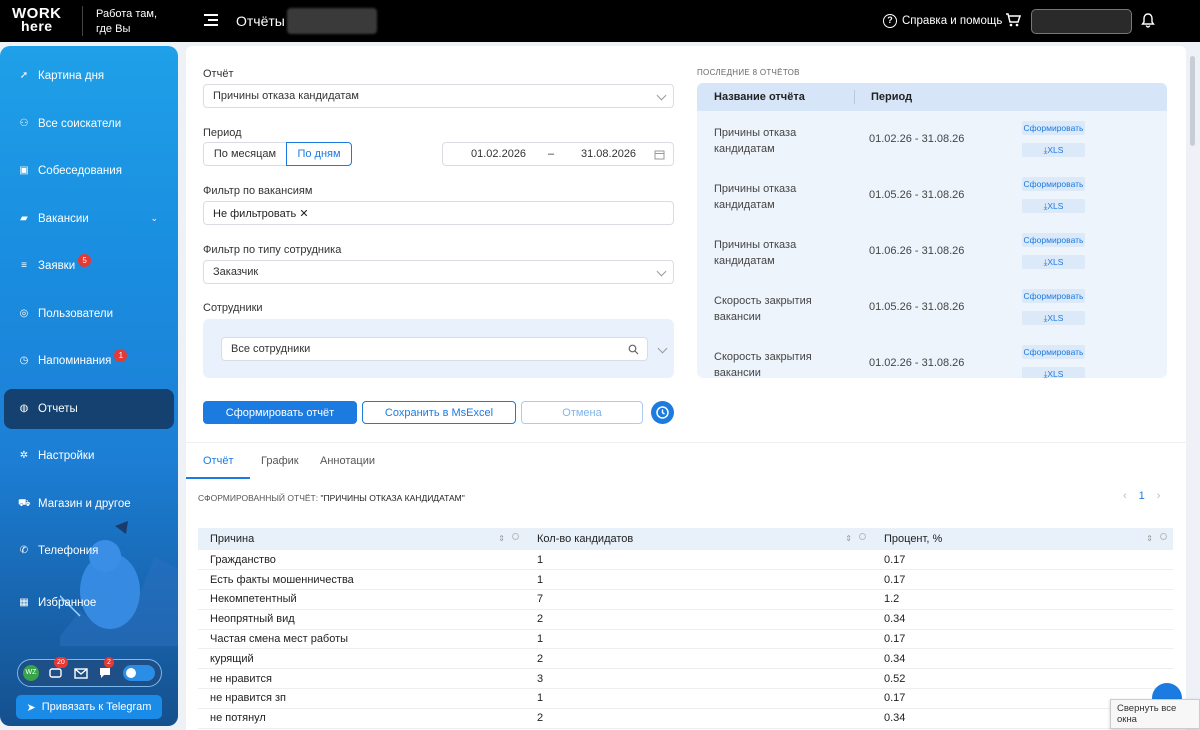 The image size is (1200, 730). Describe the element at coordinates (37, 19) in the screenshot. I see `logo: WORK here` at that location.